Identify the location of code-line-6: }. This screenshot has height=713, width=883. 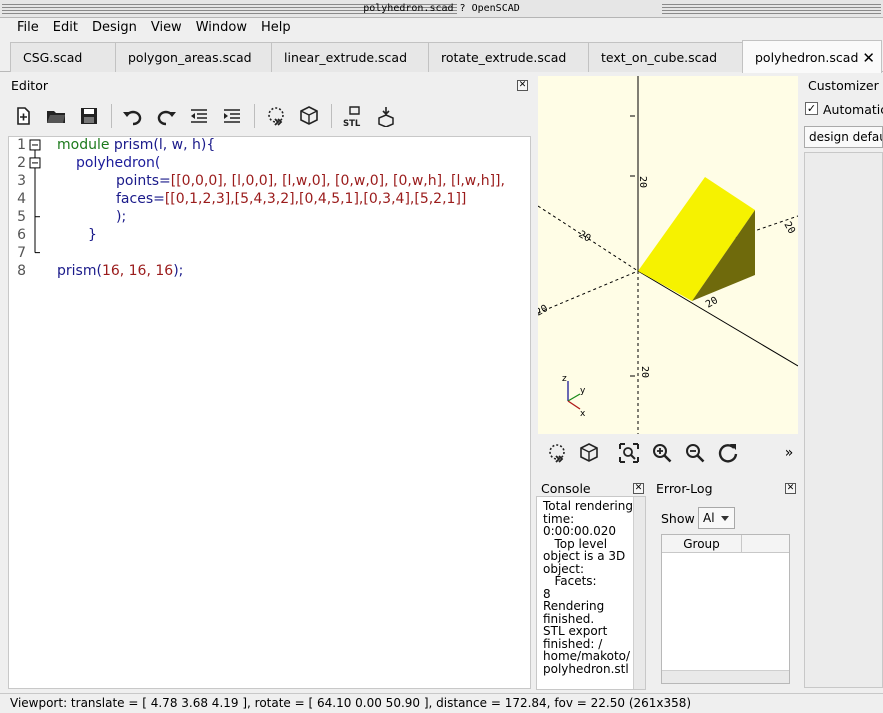
(92, 235).